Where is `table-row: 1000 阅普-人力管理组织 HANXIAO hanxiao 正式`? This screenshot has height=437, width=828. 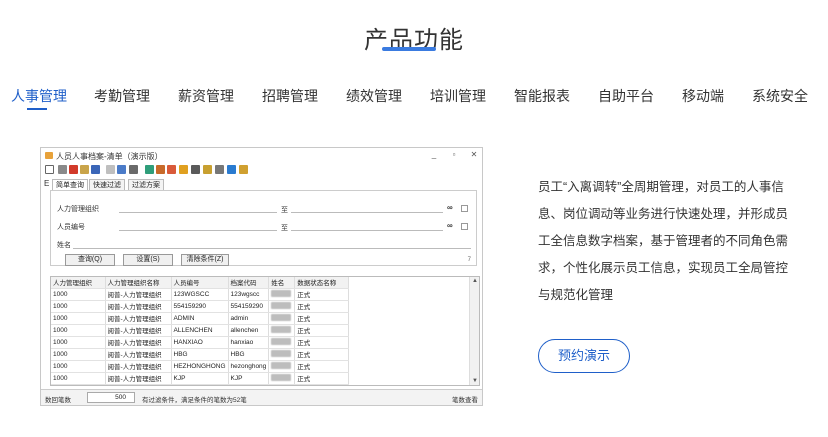
table-row: 1000 阅普-人力管理组织 HANXIAO hanxiao 正式 is located at coordinates (200, 342).